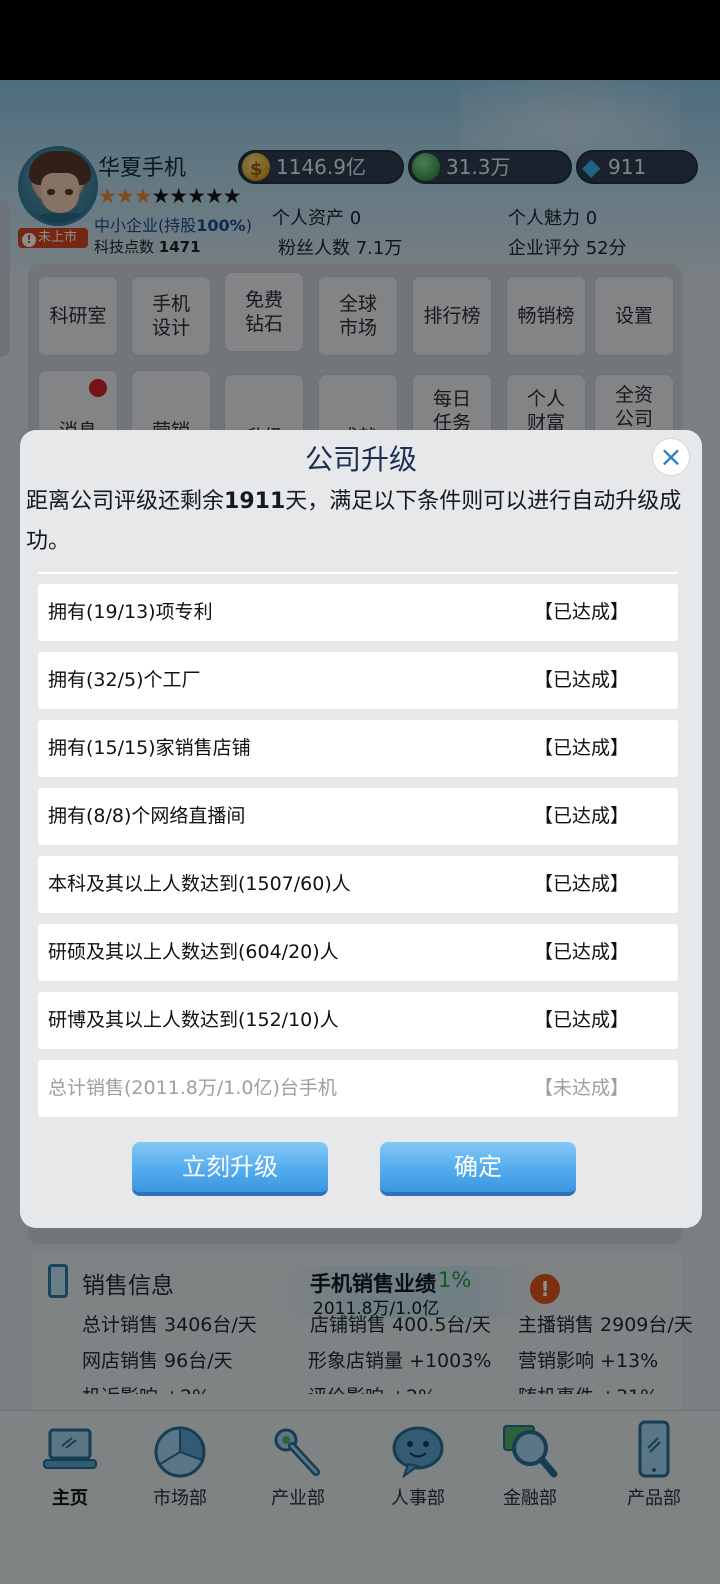 The width and height of the screenshot is (720, 1584). I want to click on condition-row: 研硕及其以上人数达到(604/20)人 【已达成】, so click(358, 952).